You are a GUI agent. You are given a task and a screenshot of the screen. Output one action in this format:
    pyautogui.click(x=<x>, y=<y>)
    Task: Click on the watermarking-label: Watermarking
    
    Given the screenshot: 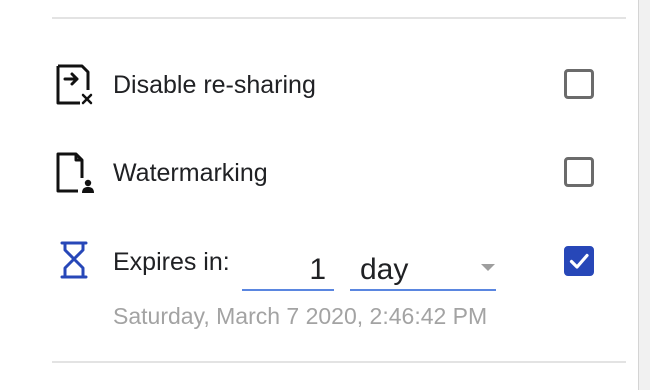 What is the action you would take?
    pyautogui.click(x=190, y=173)
    